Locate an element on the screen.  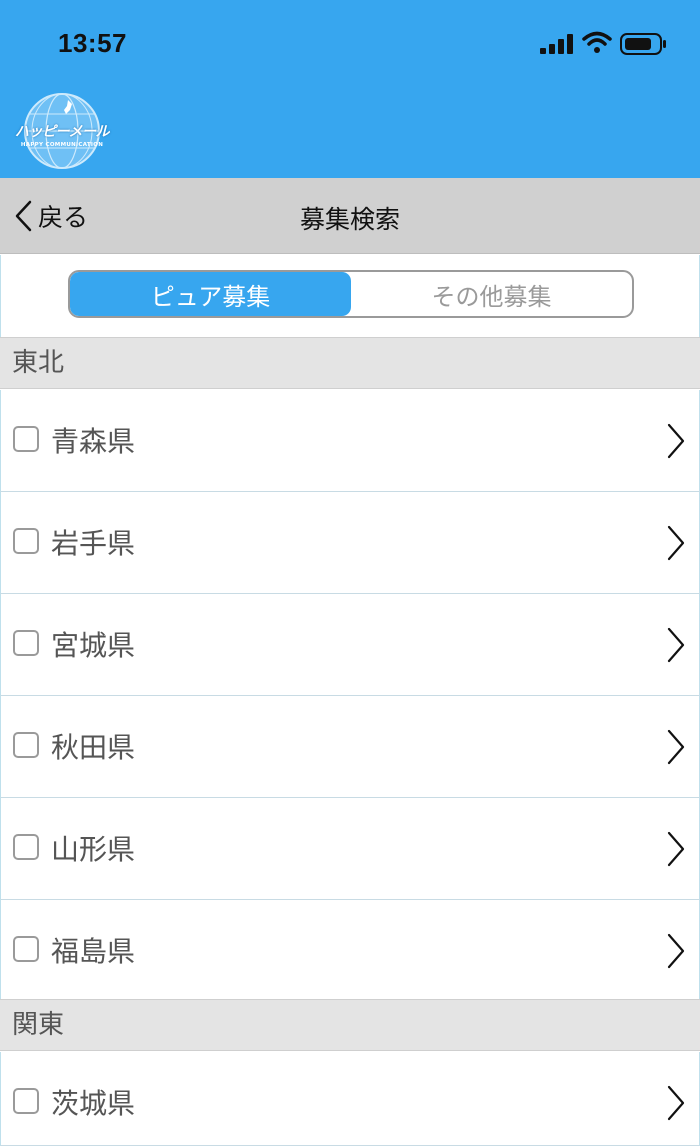
logo-subtext: HAPPY COMMUNICATION is located at coordinates (62, 145).